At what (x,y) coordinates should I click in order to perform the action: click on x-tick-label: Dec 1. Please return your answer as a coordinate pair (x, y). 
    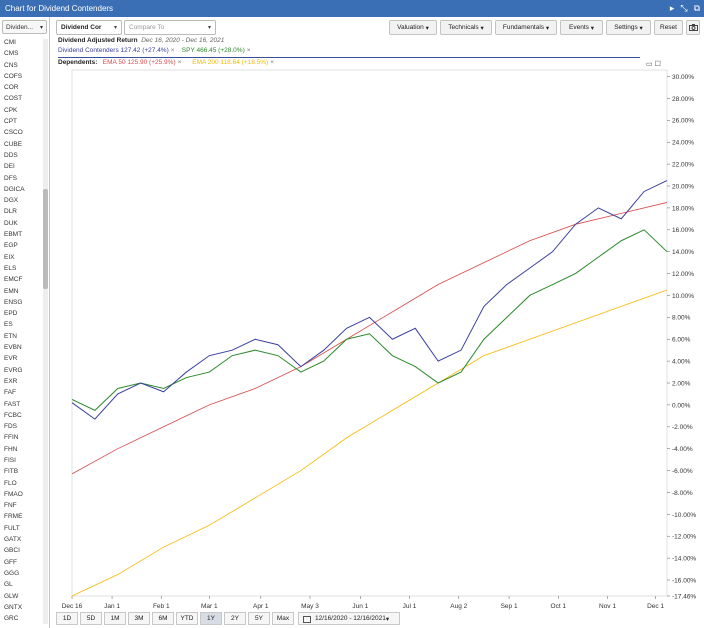
    Looking at the image, I should click on (655, 606).